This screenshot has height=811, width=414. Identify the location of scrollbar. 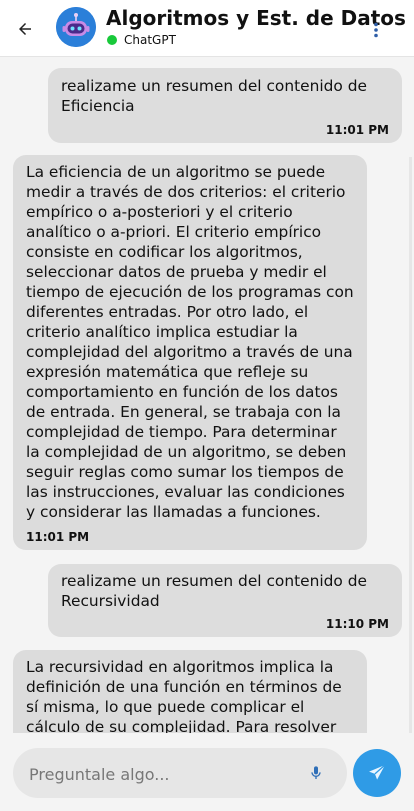
(410, 445).